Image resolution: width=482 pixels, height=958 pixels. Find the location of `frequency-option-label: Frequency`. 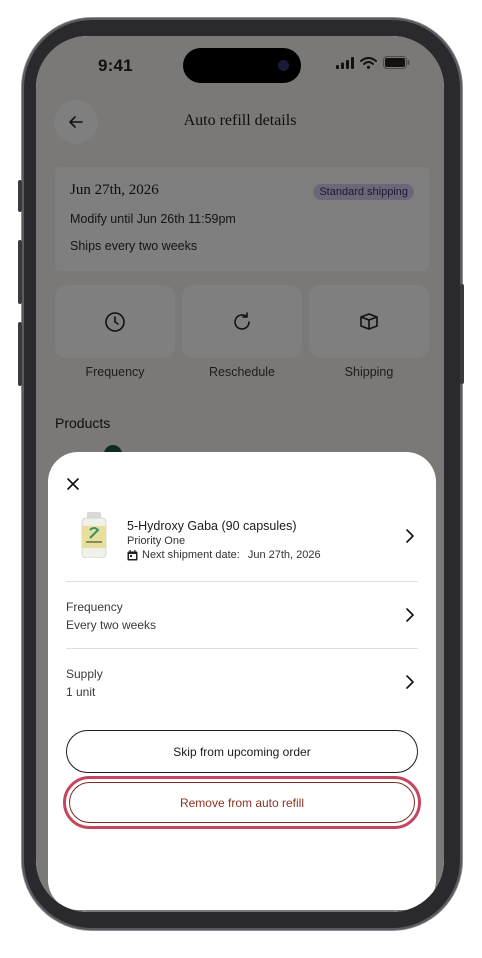

frequency-option-label: Frequency is located at coordinates (94, 607).